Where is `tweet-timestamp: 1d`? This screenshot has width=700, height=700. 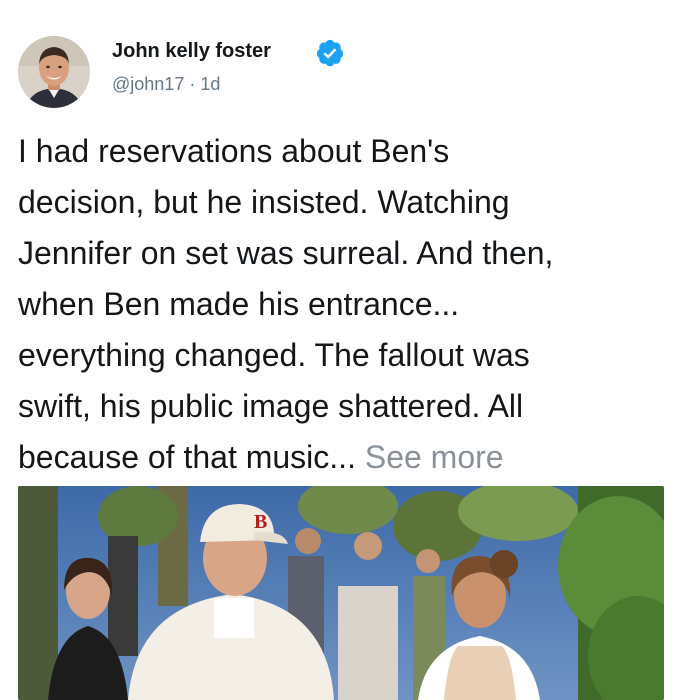 tweet-timestamp: 1d is located at coordinates (210, 84).